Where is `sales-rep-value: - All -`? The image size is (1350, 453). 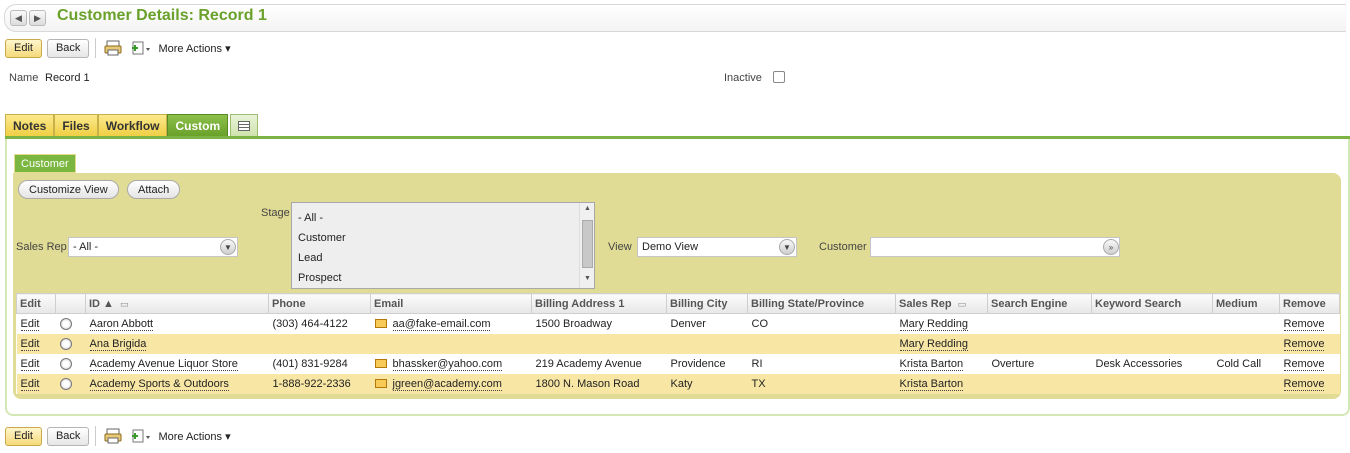
sales-rep-value: - All - is located at coordinates (86, 247).